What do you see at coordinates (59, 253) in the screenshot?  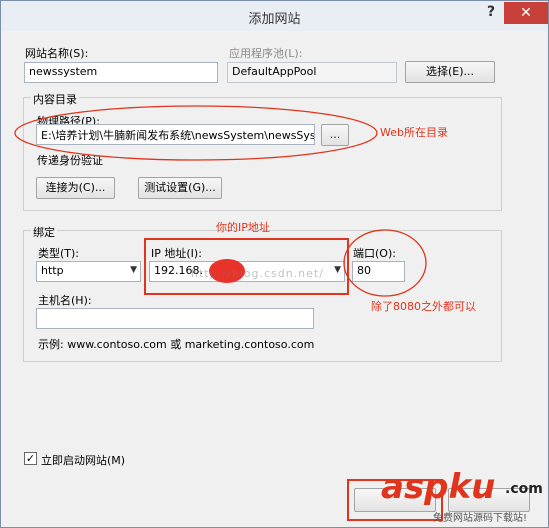 I see `type-label: 类型(T):` at bounding box center [59, 253].